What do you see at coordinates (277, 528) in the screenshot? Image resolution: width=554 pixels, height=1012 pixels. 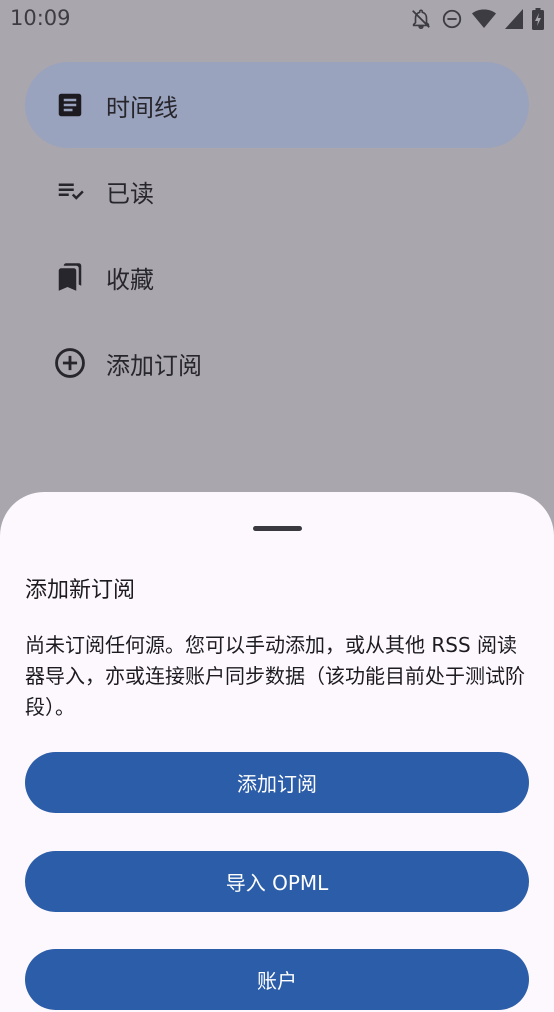 I see `drag-handle` at bounding box center [277, 528].